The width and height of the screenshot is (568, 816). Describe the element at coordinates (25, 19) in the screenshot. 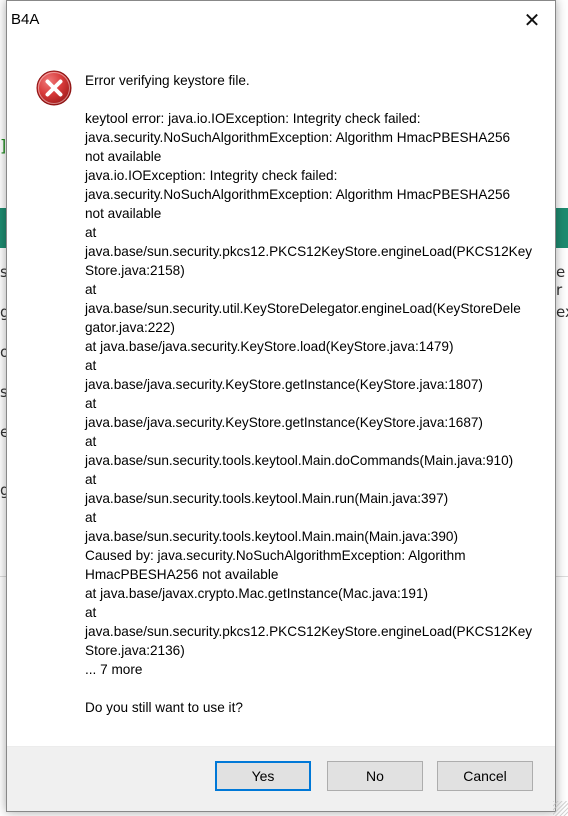

I see `dialog-title: B4A` at that location.